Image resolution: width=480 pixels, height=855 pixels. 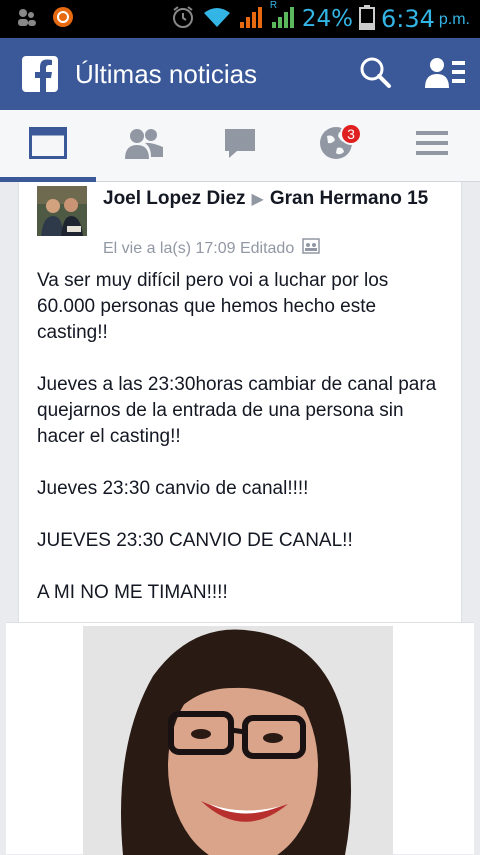 I want to click on clock-time: 6:34, so click(x=407, y=19).